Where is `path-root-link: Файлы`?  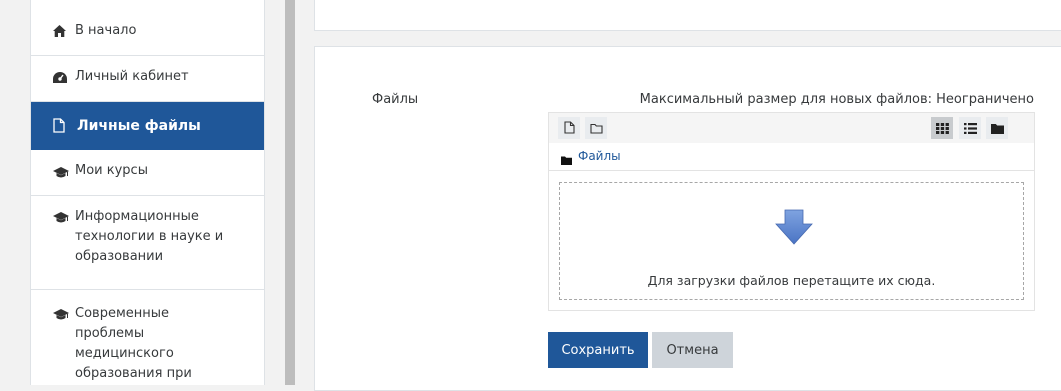 path-root-link: Файлы is located at coordinates (599, 156).